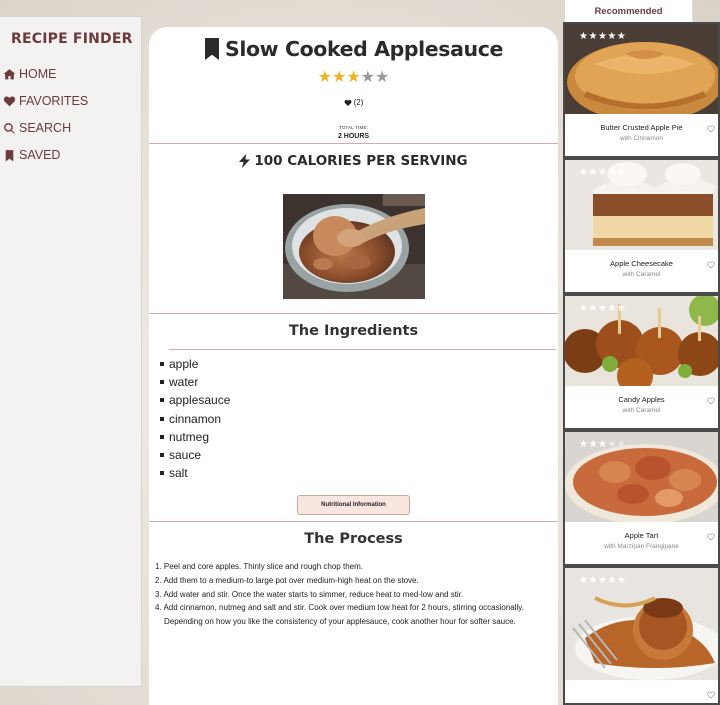 Image resolution: width=720 pixels, height=705 pixels. I want to click on recommended-title: Apple Cheesecake, so click(641, 263).